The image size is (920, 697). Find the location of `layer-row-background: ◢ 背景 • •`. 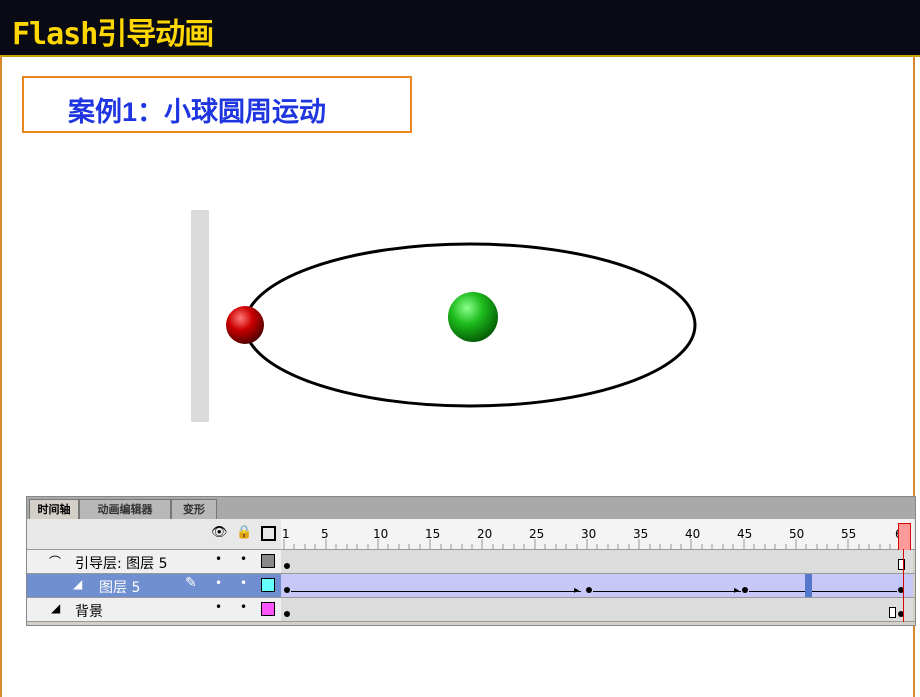

layer-row-background: ◢ 背景 • • is located at coordinates (471, 610).